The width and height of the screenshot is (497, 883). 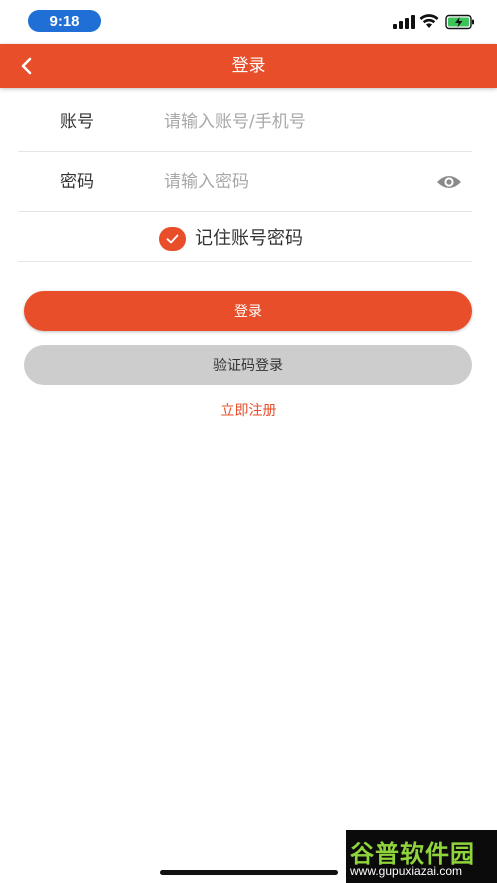 I want to click on remember-checkbox, so click(x=172, y=239).